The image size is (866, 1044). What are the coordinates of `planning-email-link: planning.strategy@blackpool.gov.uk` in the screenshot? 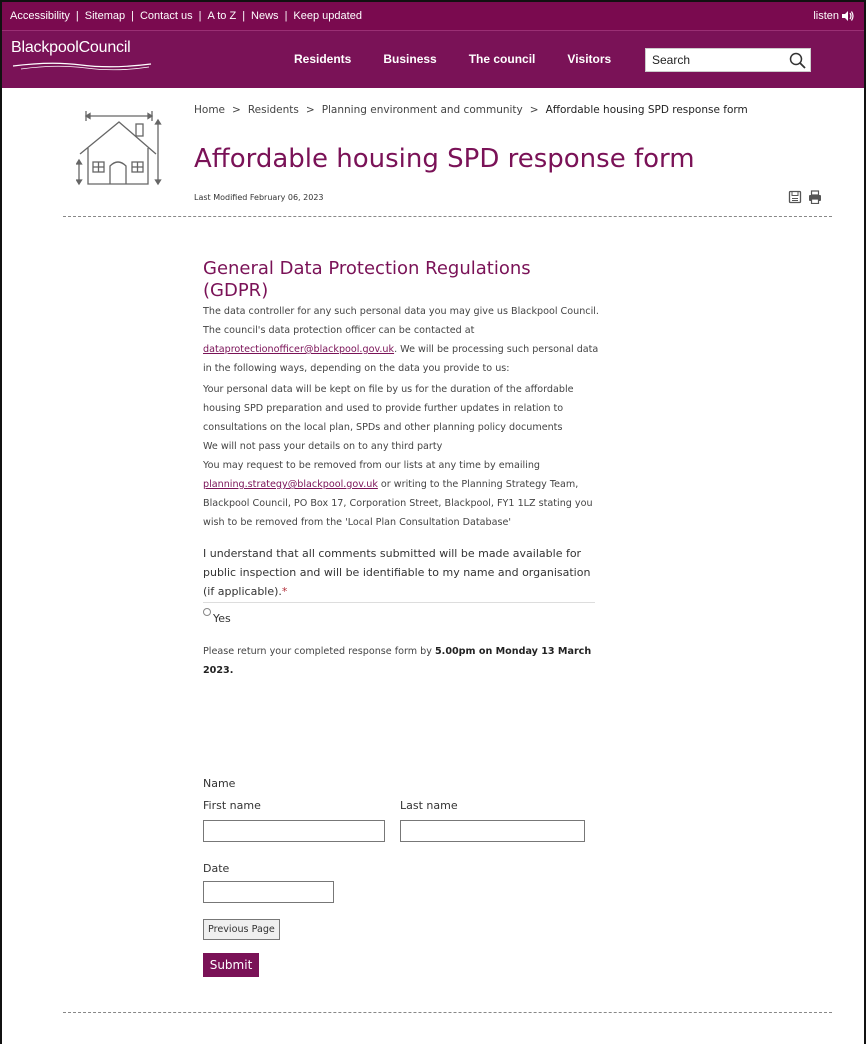 It's located at (290, 484).